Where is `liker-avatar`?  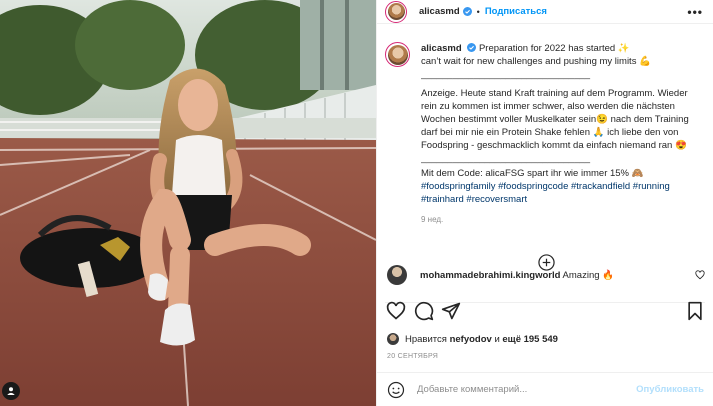
liker-avatar is located at coordinates (393, 339).